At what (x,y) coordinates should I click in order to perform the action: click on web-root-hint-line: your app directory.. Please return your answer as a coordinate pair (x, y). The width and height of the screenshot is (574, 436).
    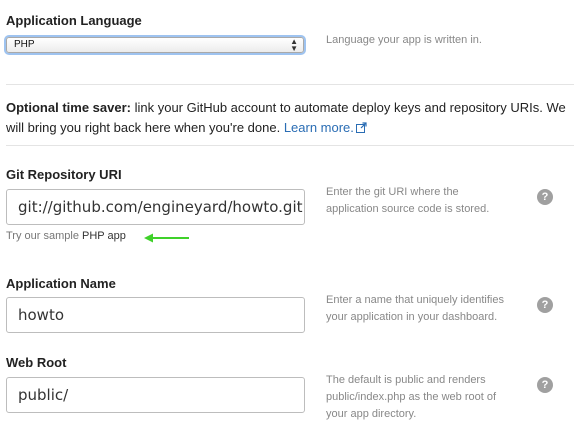
    Looking at the image, I should click on (371, 414).